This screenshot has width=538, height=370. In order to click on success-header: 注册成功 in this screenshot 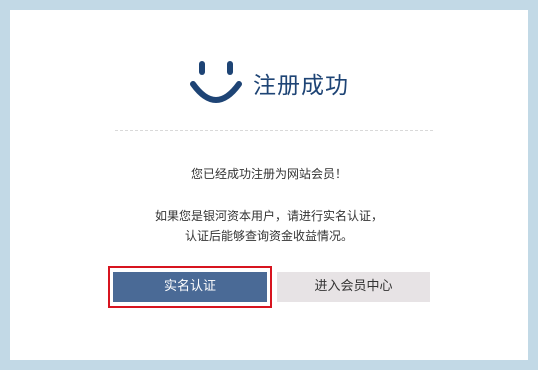, I will do `click(269, 83)`.